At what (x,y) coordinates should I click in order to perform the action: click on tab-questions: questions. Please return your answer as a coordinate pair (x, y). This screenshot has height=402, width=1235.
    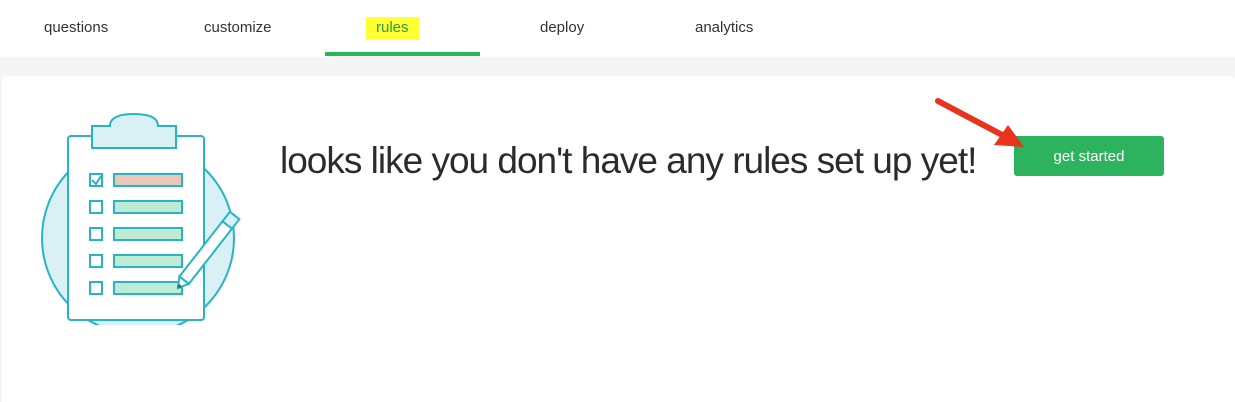
    Looking at the image, I should click on (84, 28).